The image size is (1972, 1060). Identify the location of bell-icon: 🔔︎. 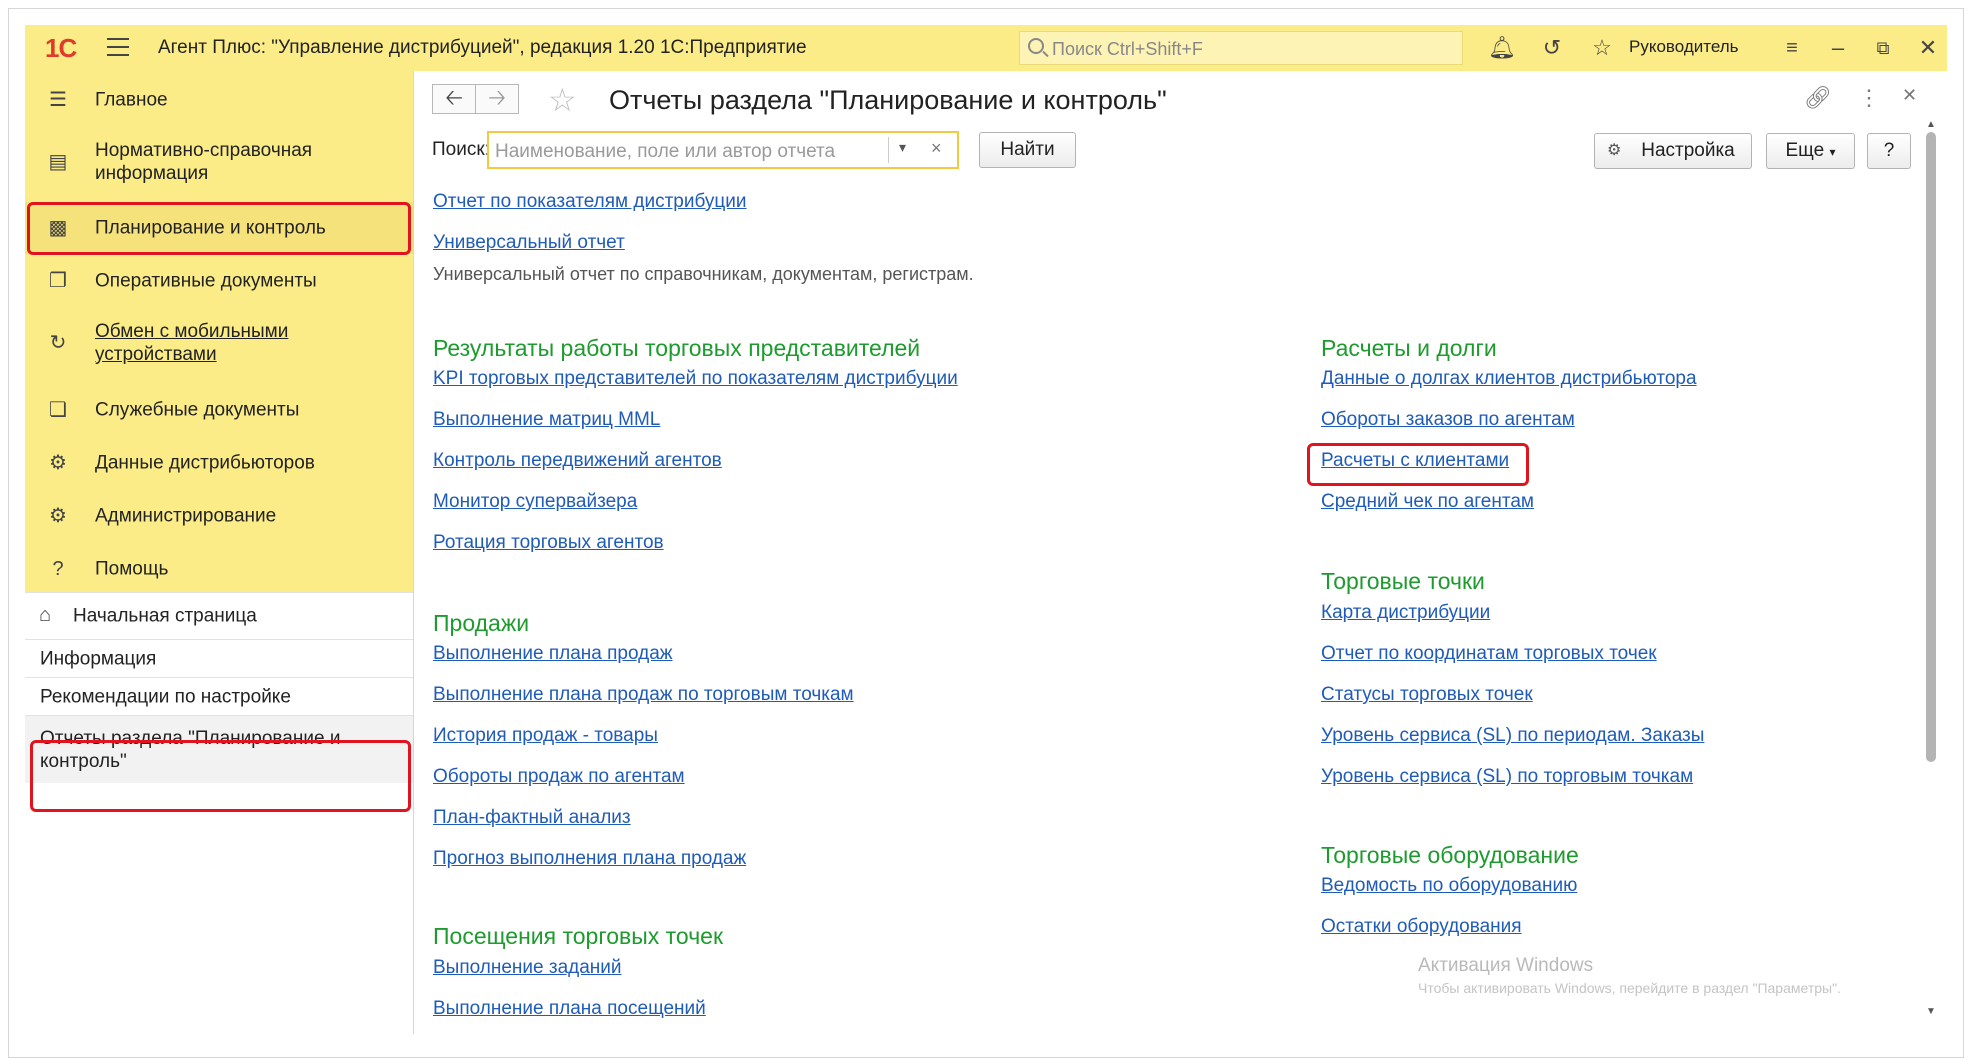
(1502, 48).